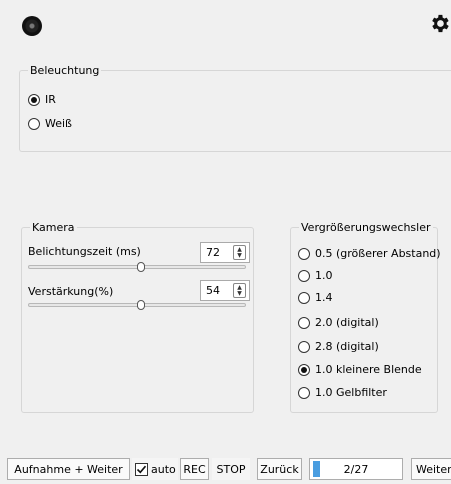  I want to click on radio-zoom-1-0-gelbfilter: 1.0 Gelbfilter, so click(342, 392).